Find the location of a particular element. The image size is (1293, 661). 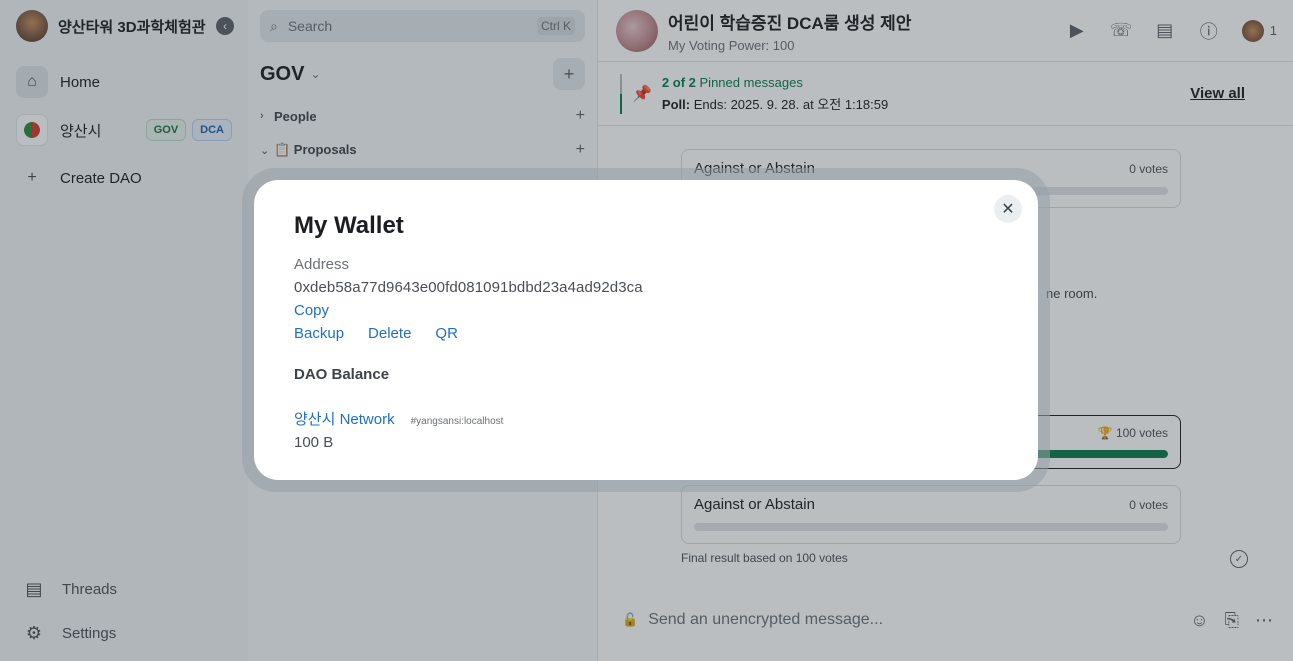

wallet-actions: Backup Delete QR is located at coordinates (646, 333).